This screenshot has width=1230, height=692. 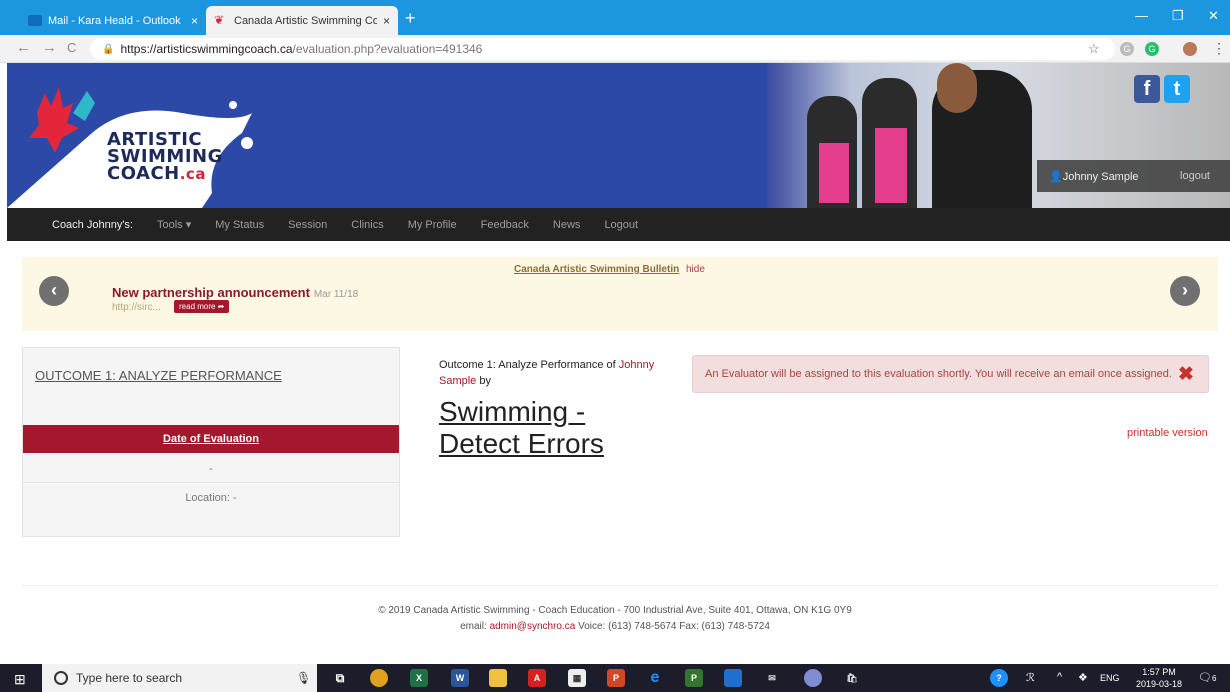 I want to click on carousel-prev-icon: ‹, so click(x=54, y=291).